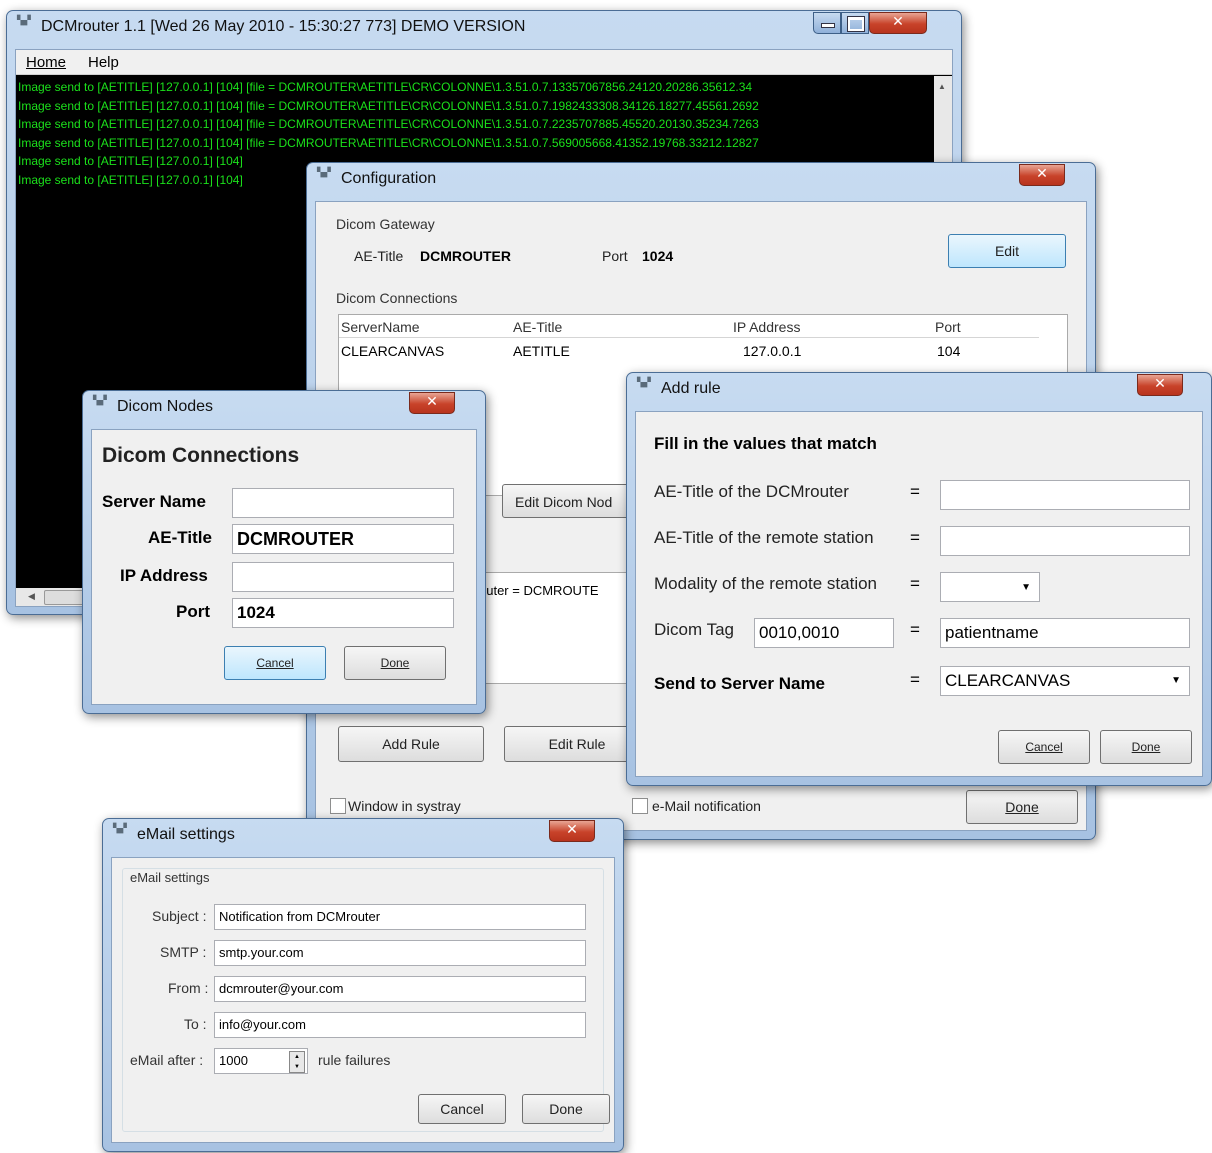  Describe the element at coordinates (165, 406) in the screenshot. I see `nodes-title: Dicom Nodes` at that location.